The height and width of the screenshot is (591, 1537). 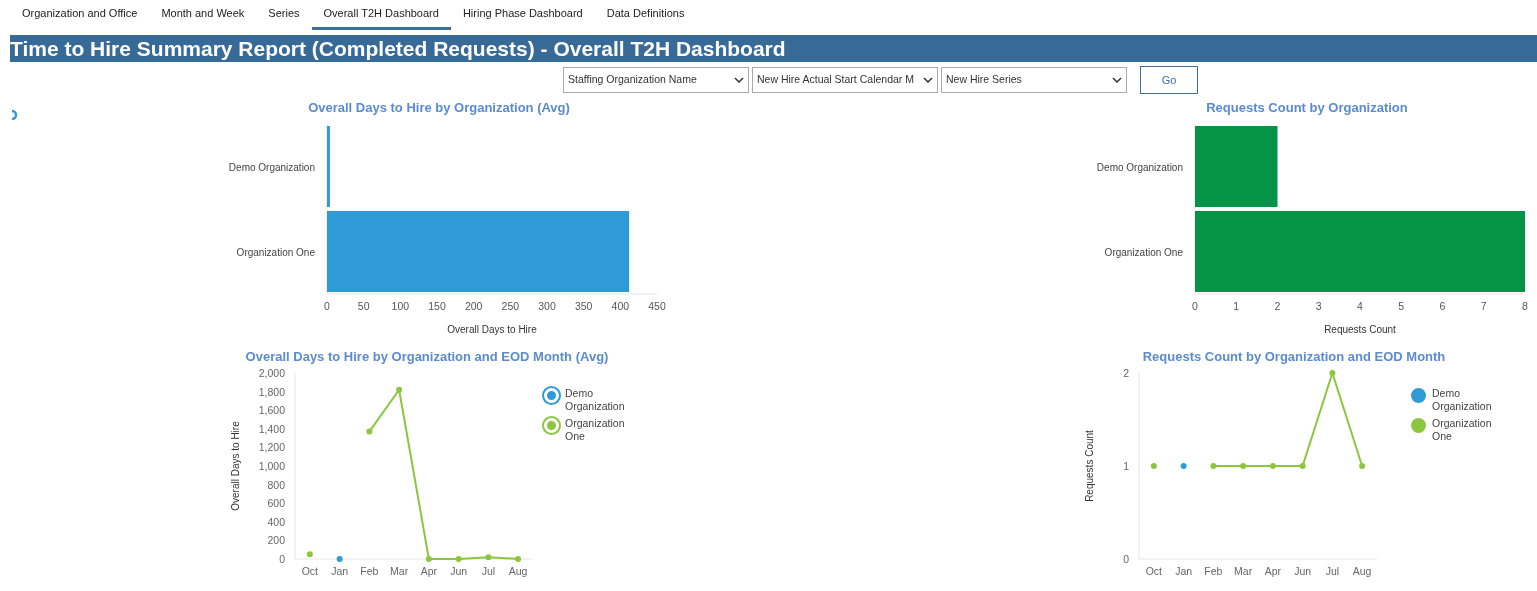 What do you see at coordinates (657, 306) in the screenshot?
I see `tick-label: 450` at bounding box center [657, 306].